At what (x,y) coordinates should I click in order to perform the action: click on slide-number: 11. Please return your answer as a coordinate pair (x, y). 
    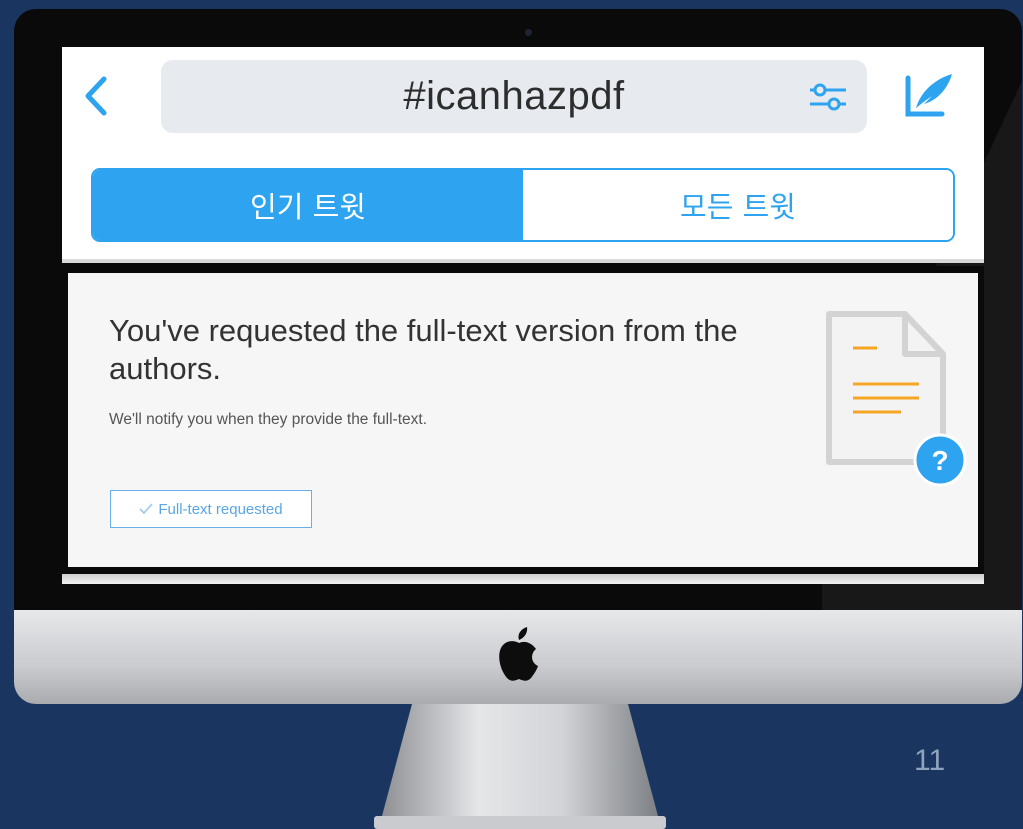
    Looking at the image, I should click on (930, 760).